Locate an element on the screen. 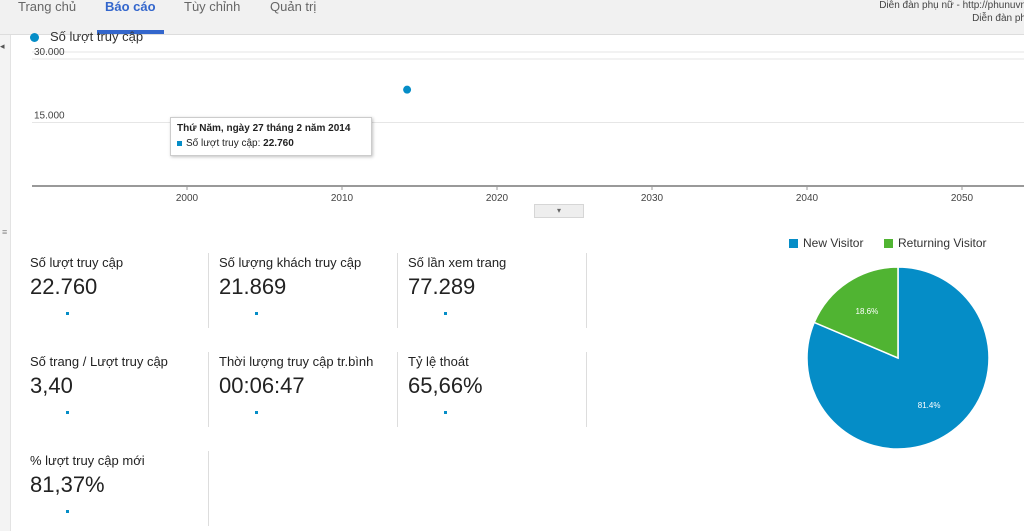  metric-value: 65,66% is located at coordinates (445, 385).